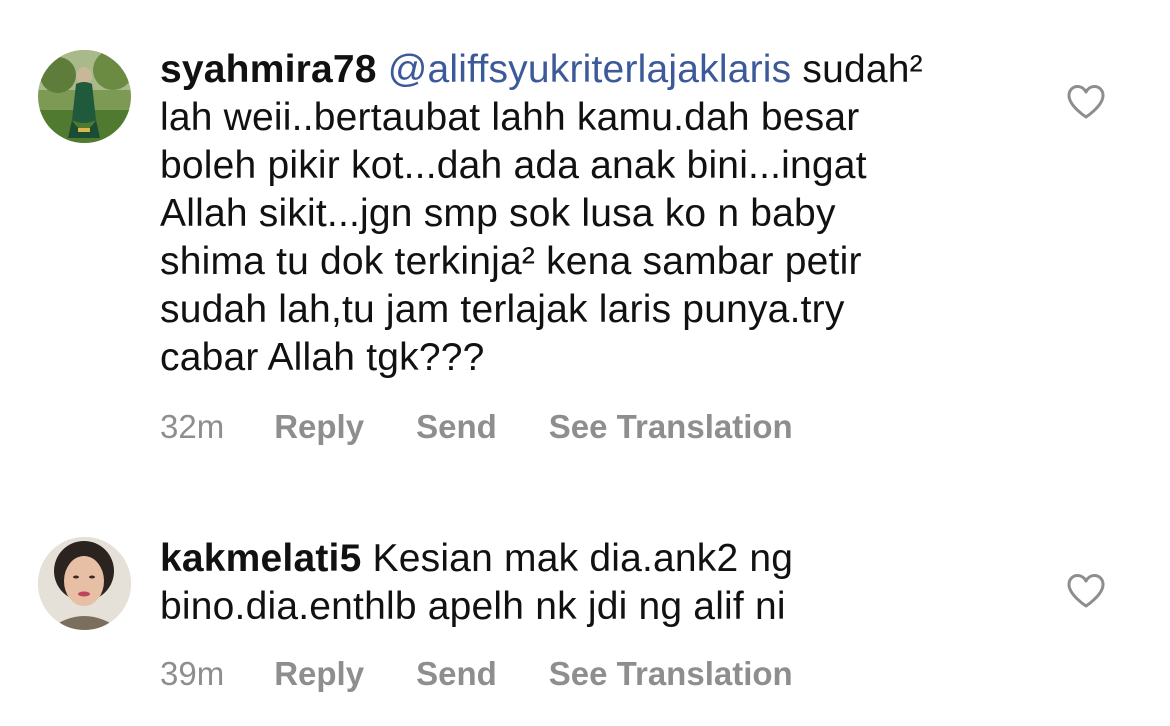 The height and width of the screenshot is (726, 1170). Describe the element at coordinates (590, 69) in the screenshot. I see `comment-mention: @aliffsyukriterlajaklaris` at that location.